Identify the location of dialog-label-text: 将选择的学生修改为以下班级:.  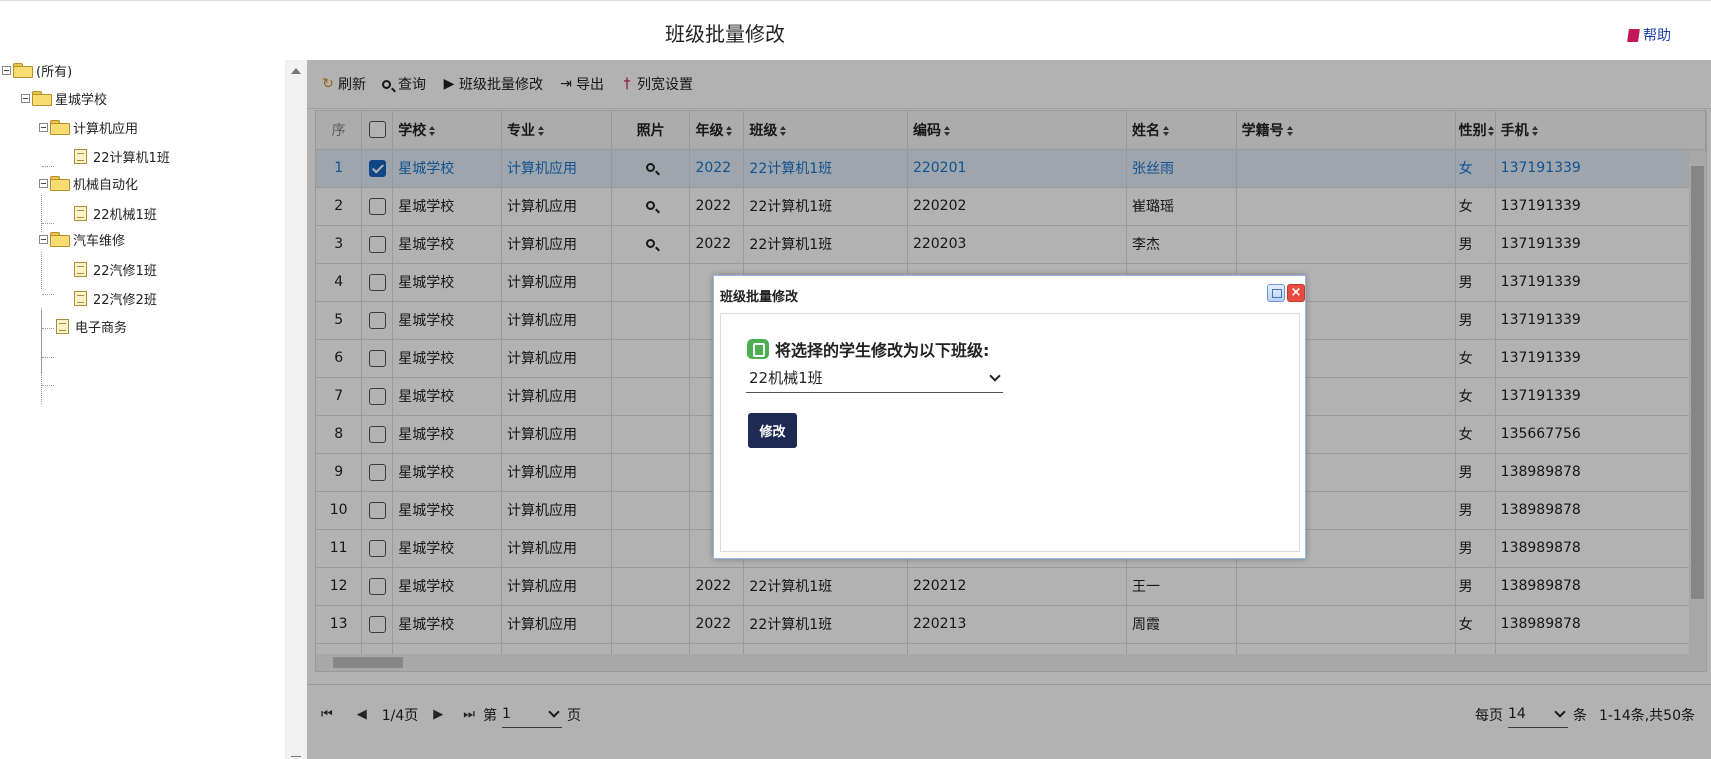
(882, 350).